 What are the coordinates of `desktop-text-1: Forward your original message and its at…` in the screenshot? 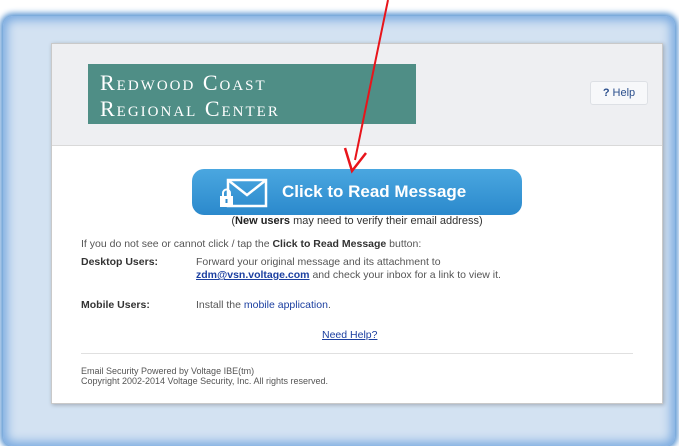 It's located at (318, 262).